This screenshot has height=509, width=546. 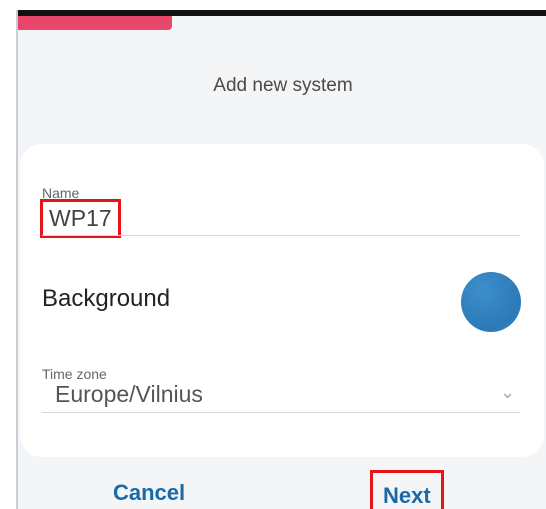 I want to click on timezone-underline, so click(x=281, y=412).